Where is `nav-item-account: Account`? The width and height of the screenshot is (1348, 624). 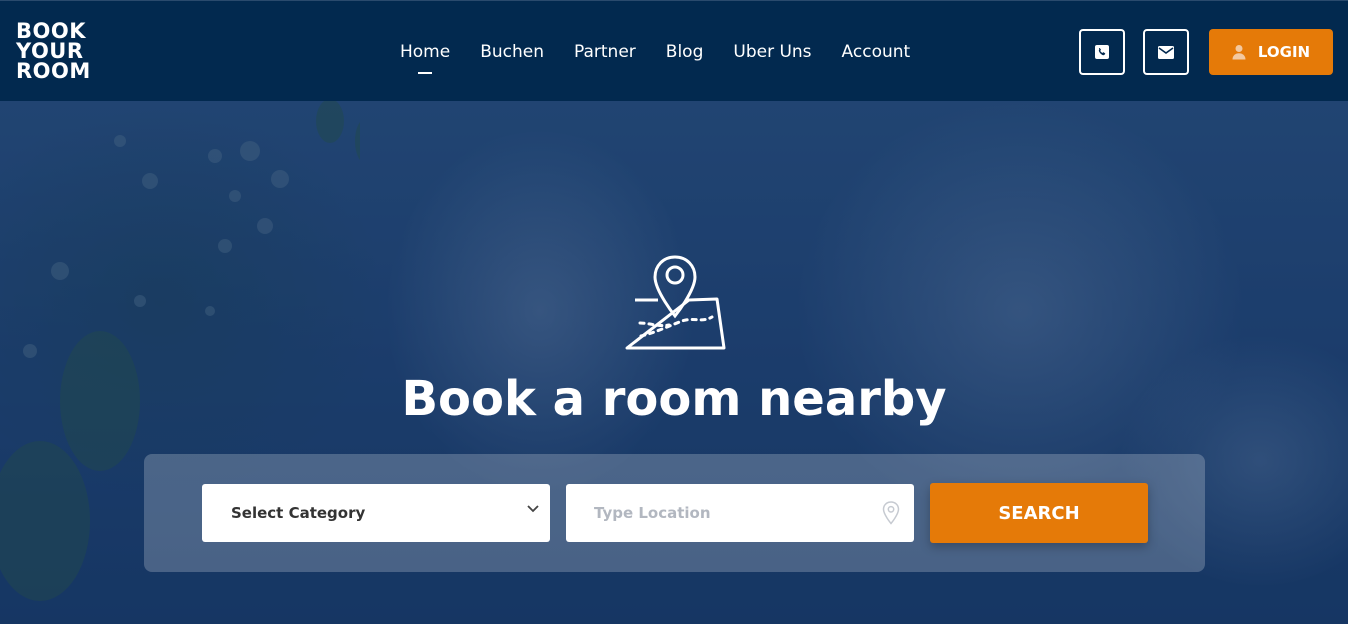
nav-item-account: Account is located at coordinates (876, 53).